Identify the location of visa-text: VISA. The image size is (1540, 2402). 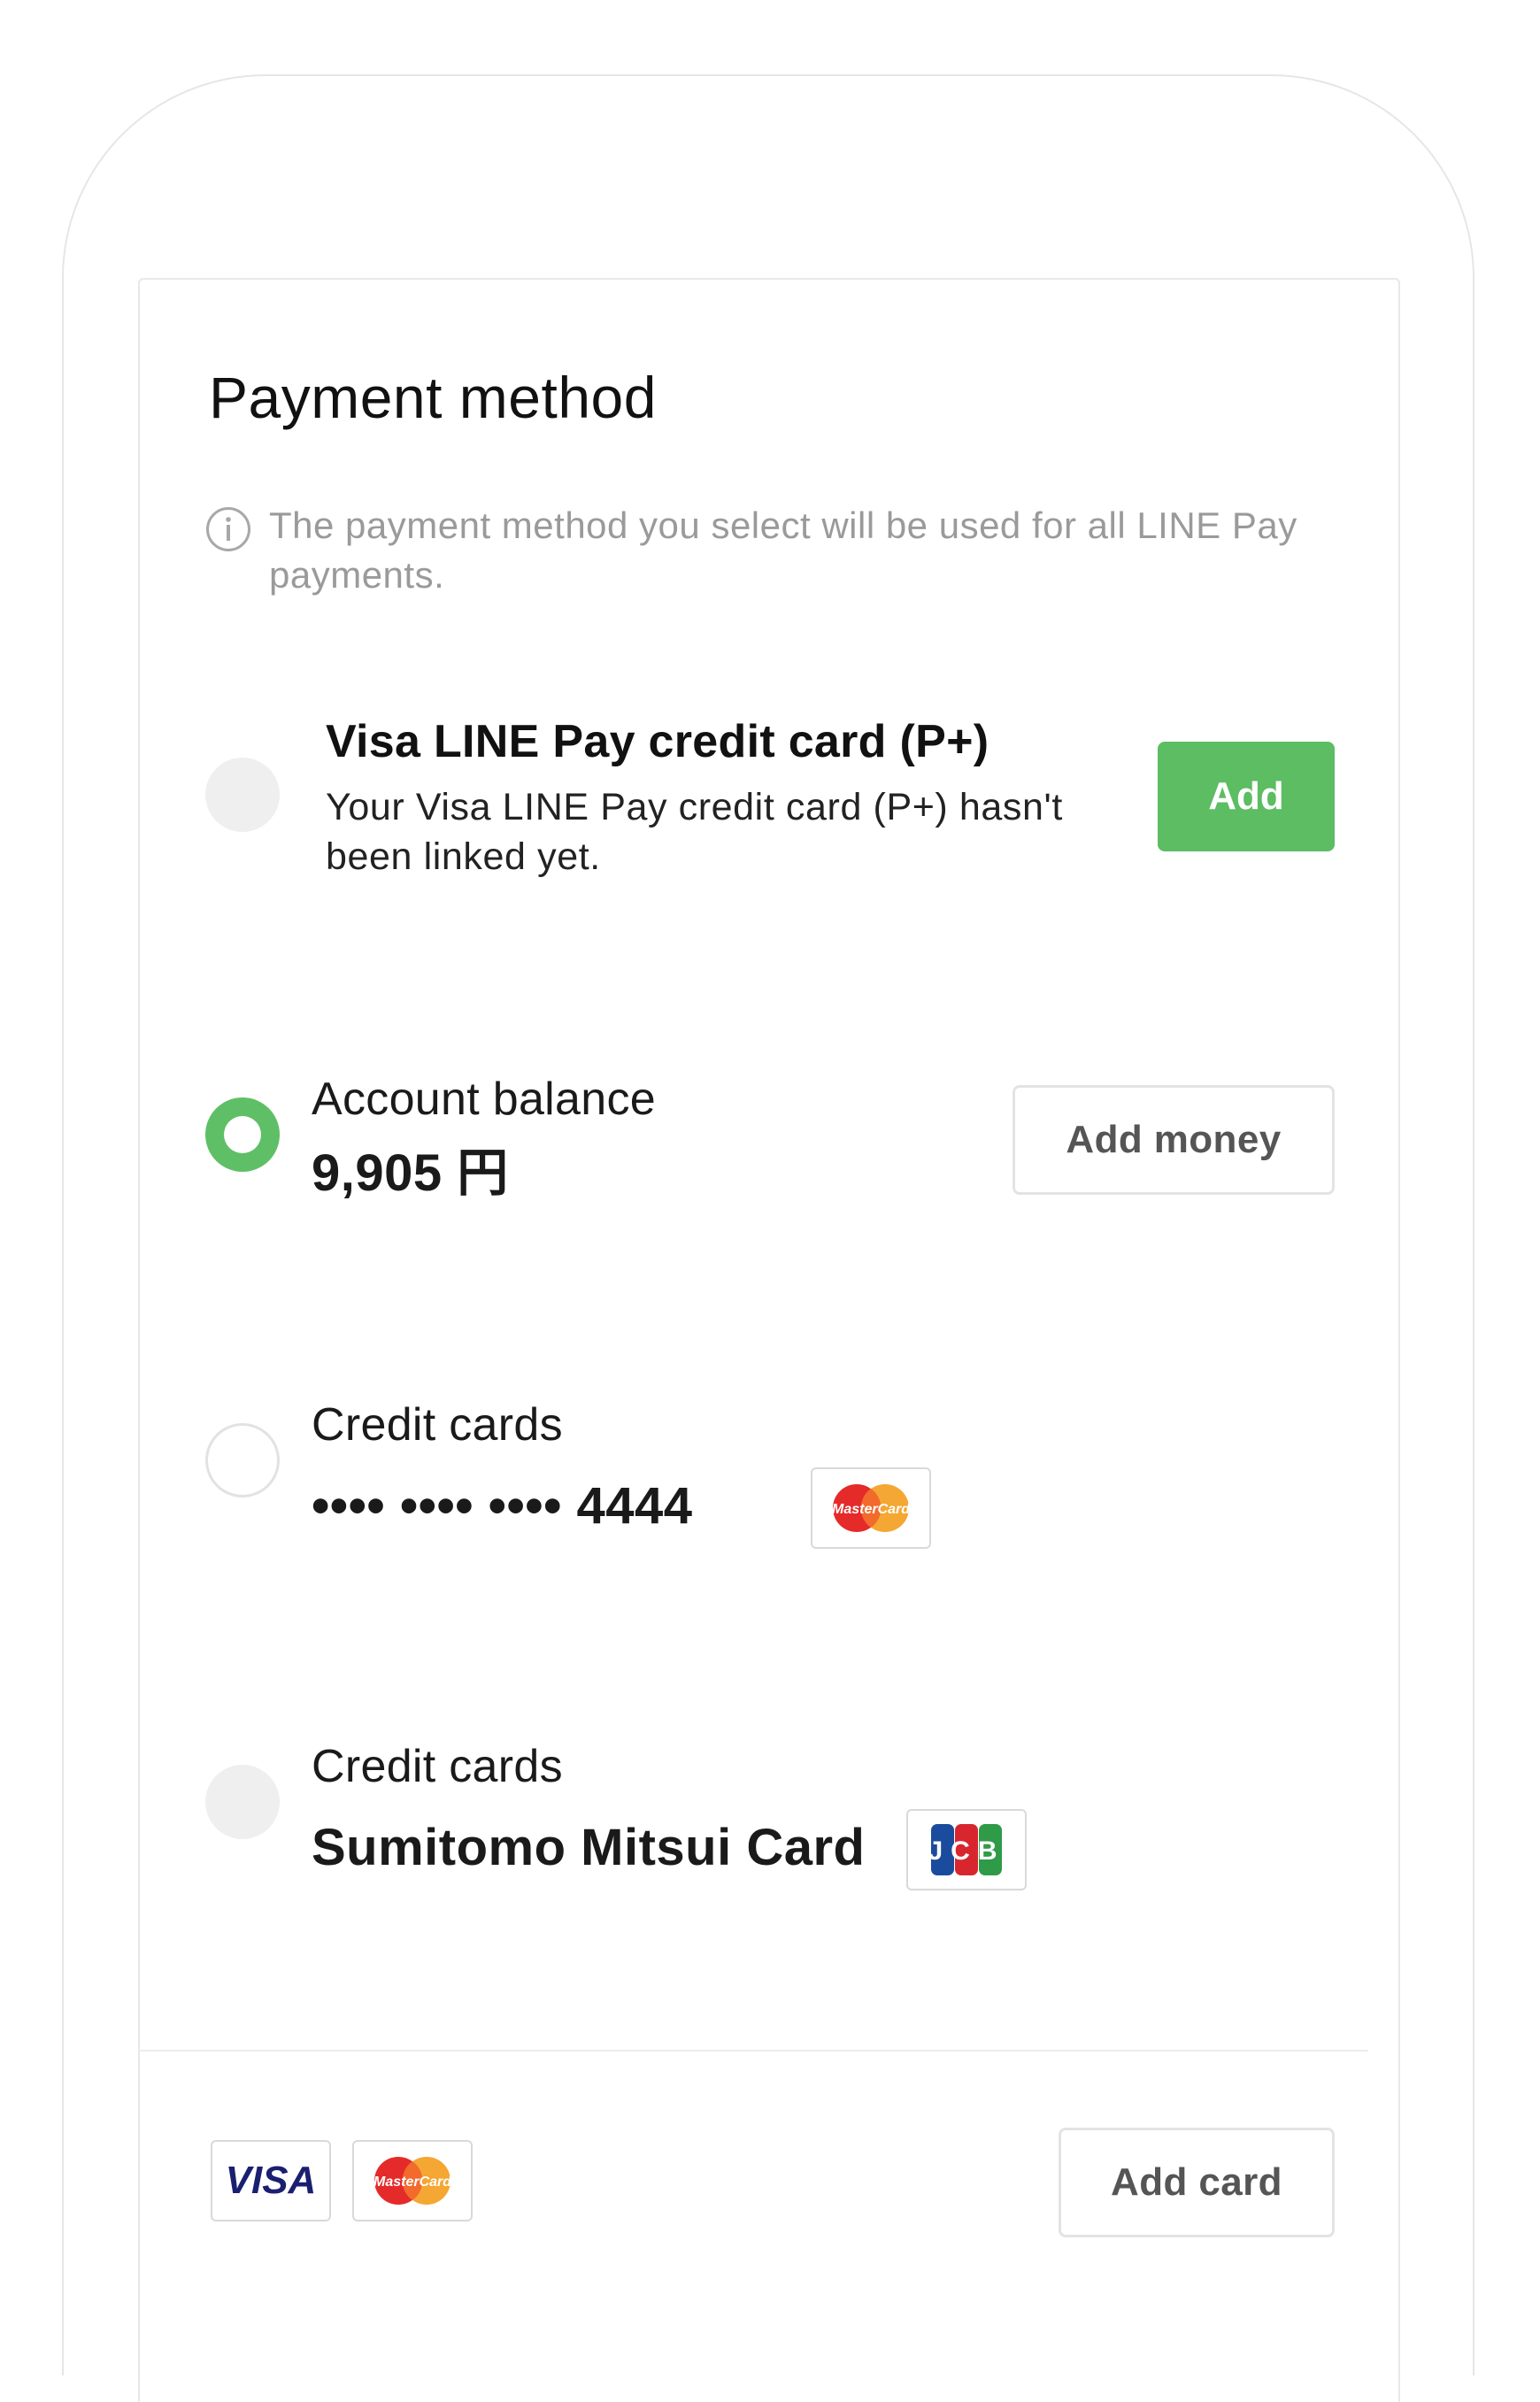
(272, 2181).